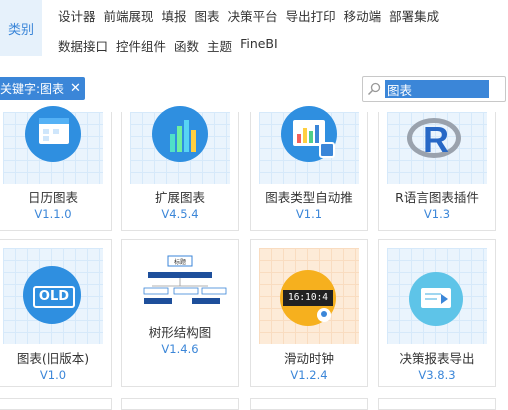  I want to click on nav-finebi: FineBI, so click(259, 45).